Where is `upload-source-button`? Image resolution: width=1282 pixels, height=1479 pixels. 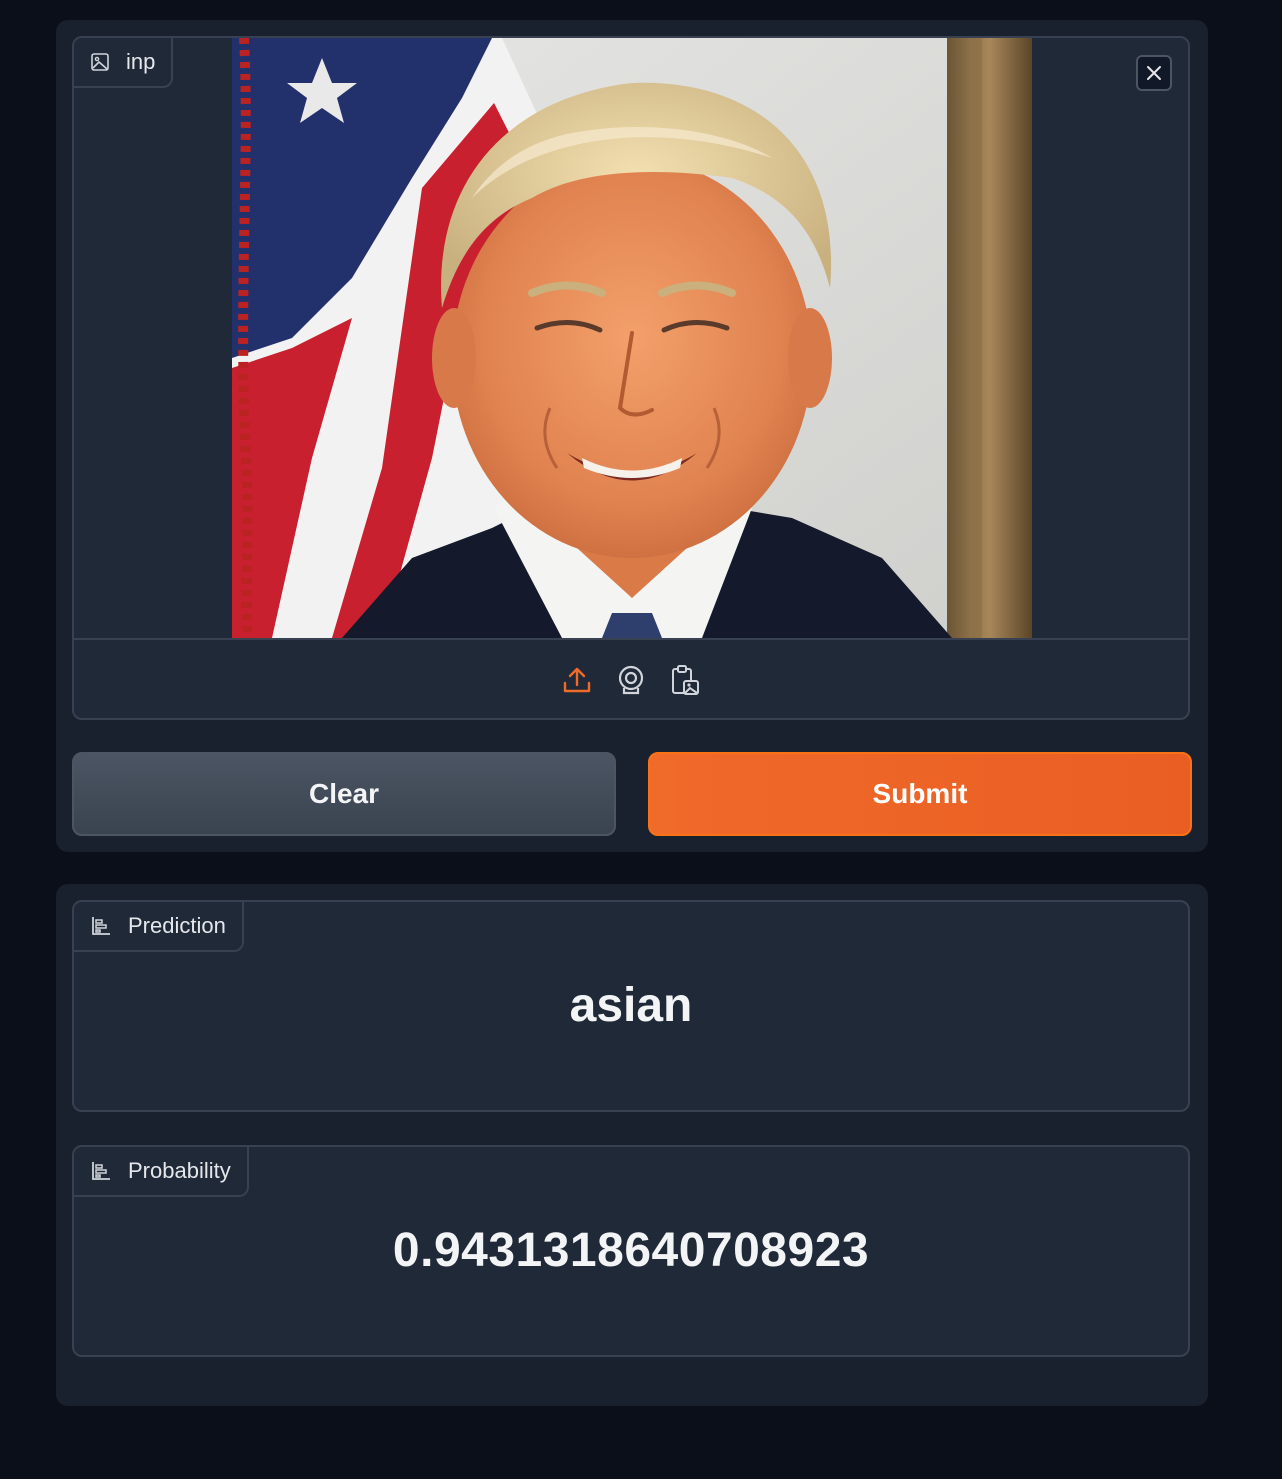 upload-source-button is located at coordinates (577, 680).